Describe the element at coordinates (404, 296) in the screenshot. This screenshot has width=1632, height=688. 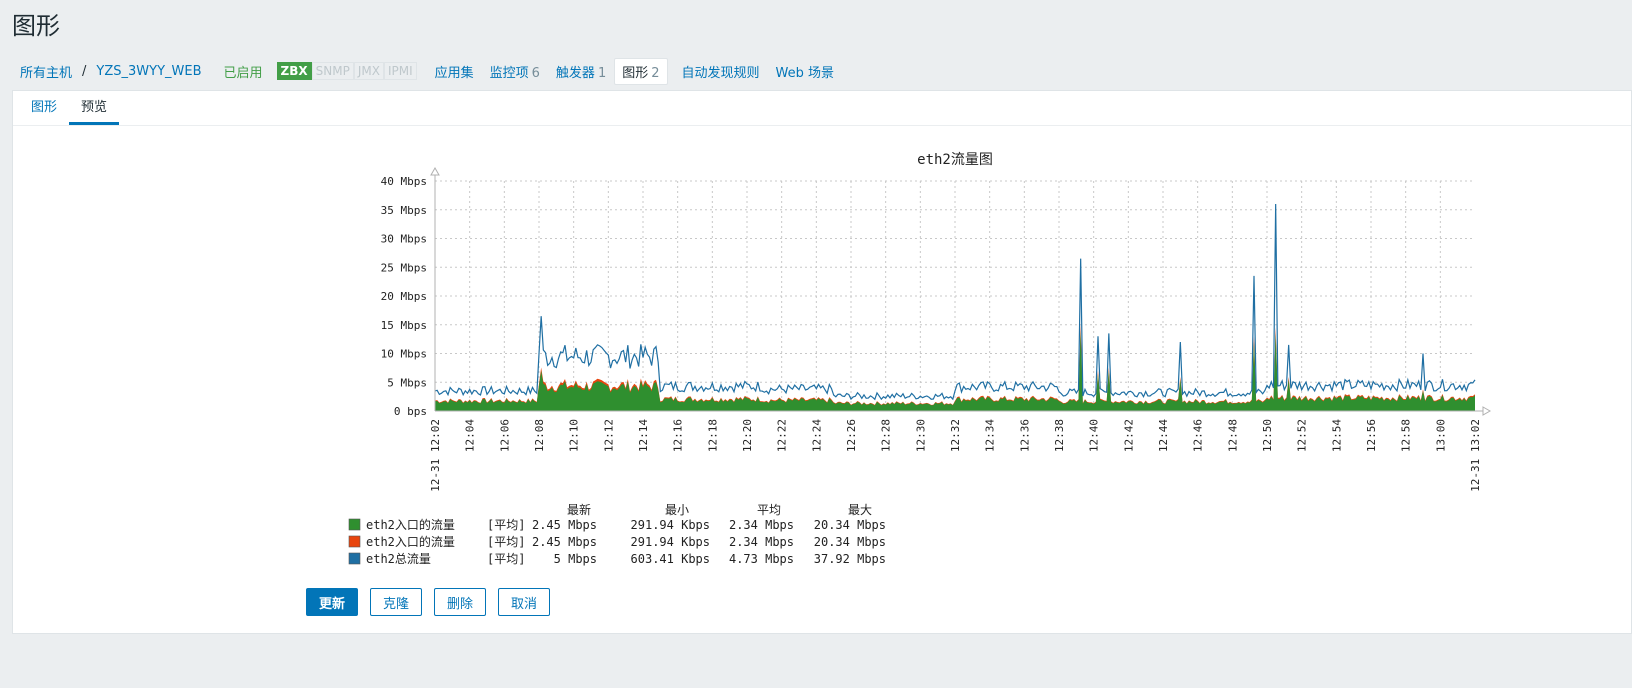
I see `y-tick-label: 20 Mbps` at that location.